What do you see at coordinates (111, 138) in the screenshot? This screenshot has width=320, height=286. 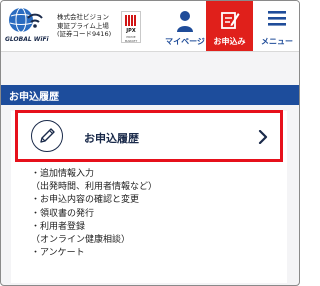 I see `card-title: お申込履歴` at bounding box center [111, 138].